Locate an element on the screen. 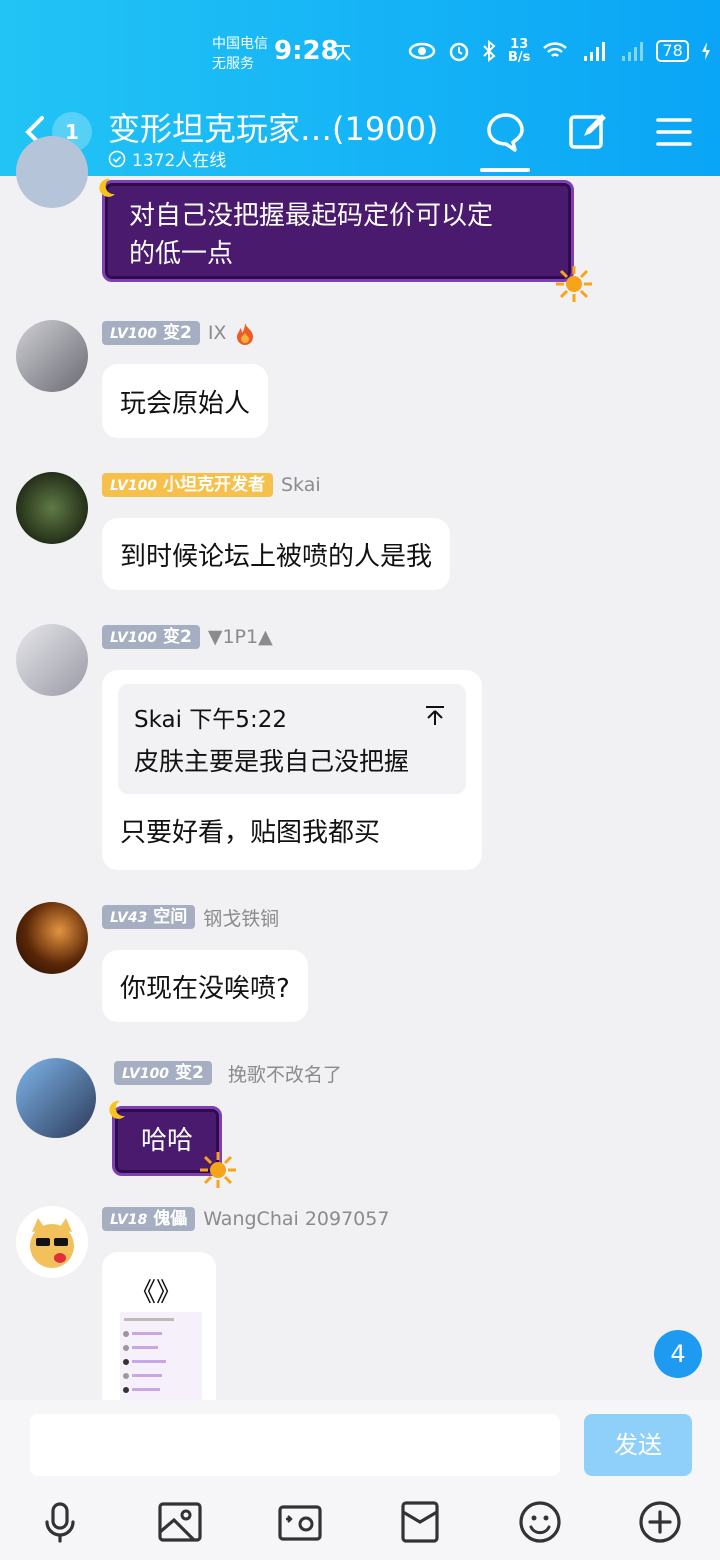 The height and width of the screenshot is (1560, 720). sender-meta: LV43 空间 钢戈铁锏 is located at coordinates (190, 917).